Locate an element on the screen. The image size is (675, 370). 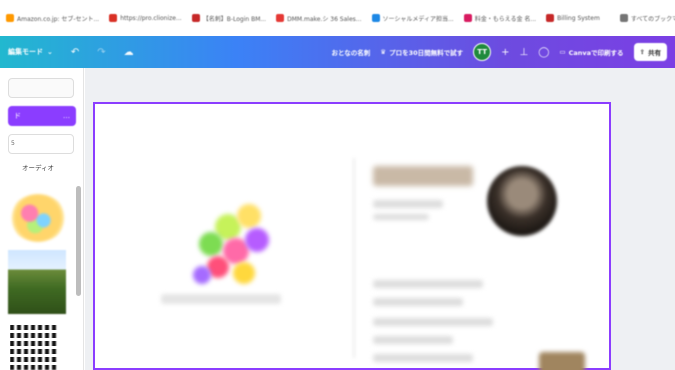
selected-folder-label: ド is located at coordinates (17, 116).